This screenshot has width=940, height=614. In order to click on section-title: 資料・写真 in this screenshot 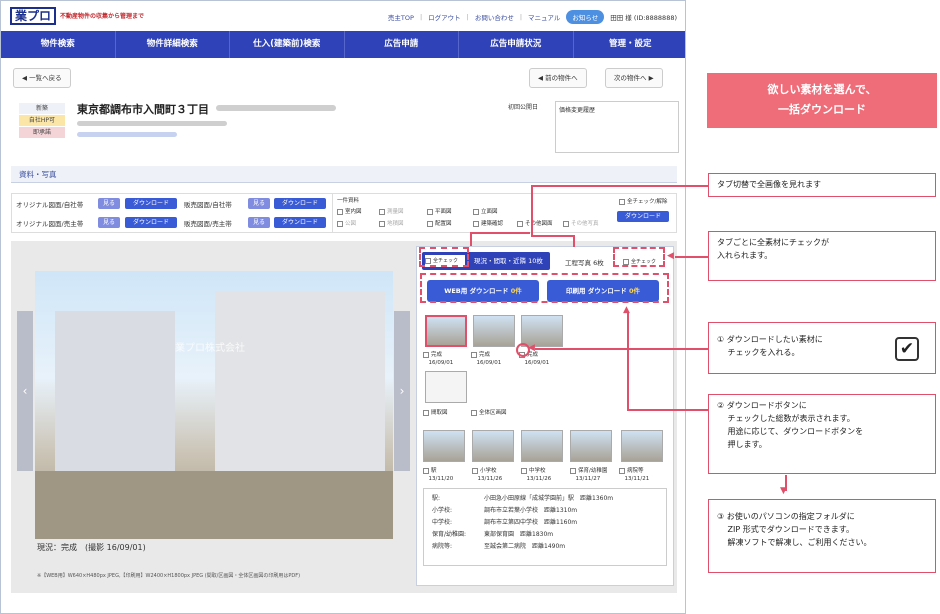, I will do `click(344, 174)`.